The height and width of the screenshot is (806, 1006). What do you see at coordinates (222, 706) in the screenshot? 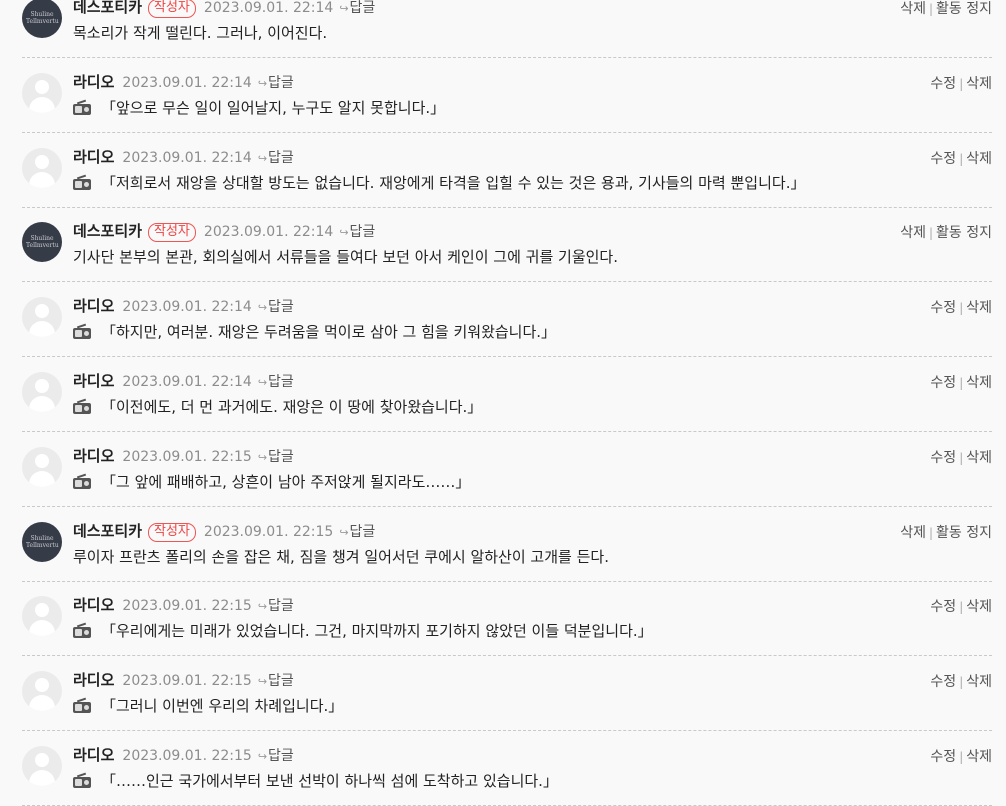
I see `comment-body: 「그러니 이번엔 우리의 차례입니다.」` at bounding box center [222, 706].